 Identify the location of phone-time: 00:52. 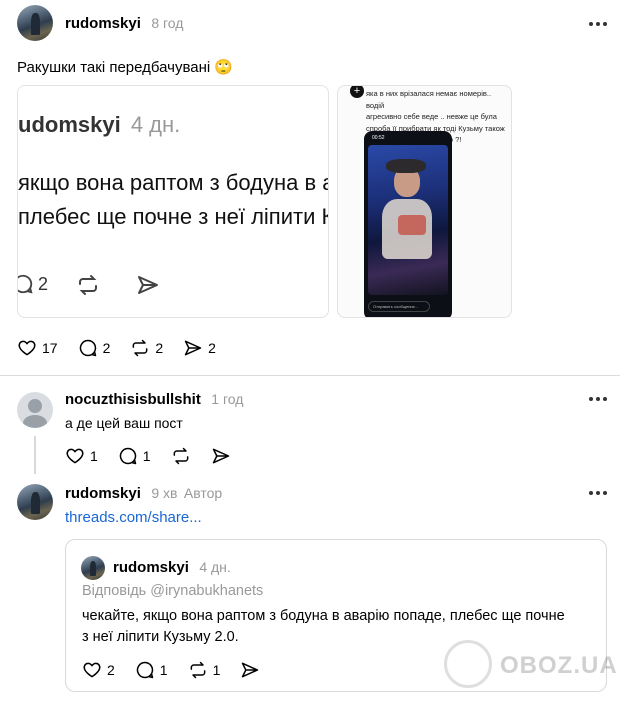
(378, 138).